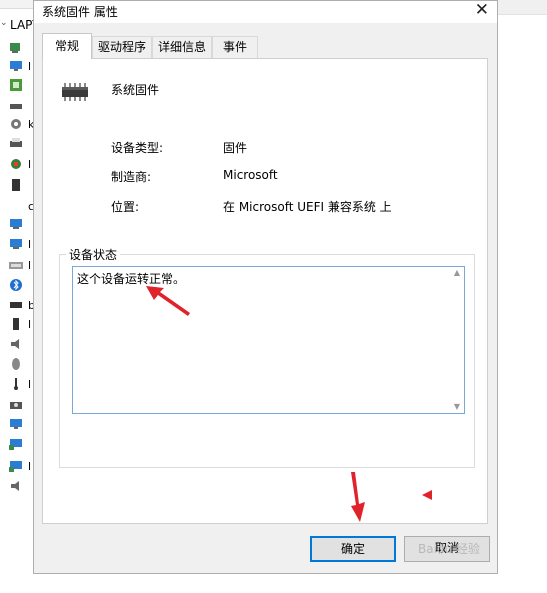  I want to click on chip-icon, so click(75, 92).